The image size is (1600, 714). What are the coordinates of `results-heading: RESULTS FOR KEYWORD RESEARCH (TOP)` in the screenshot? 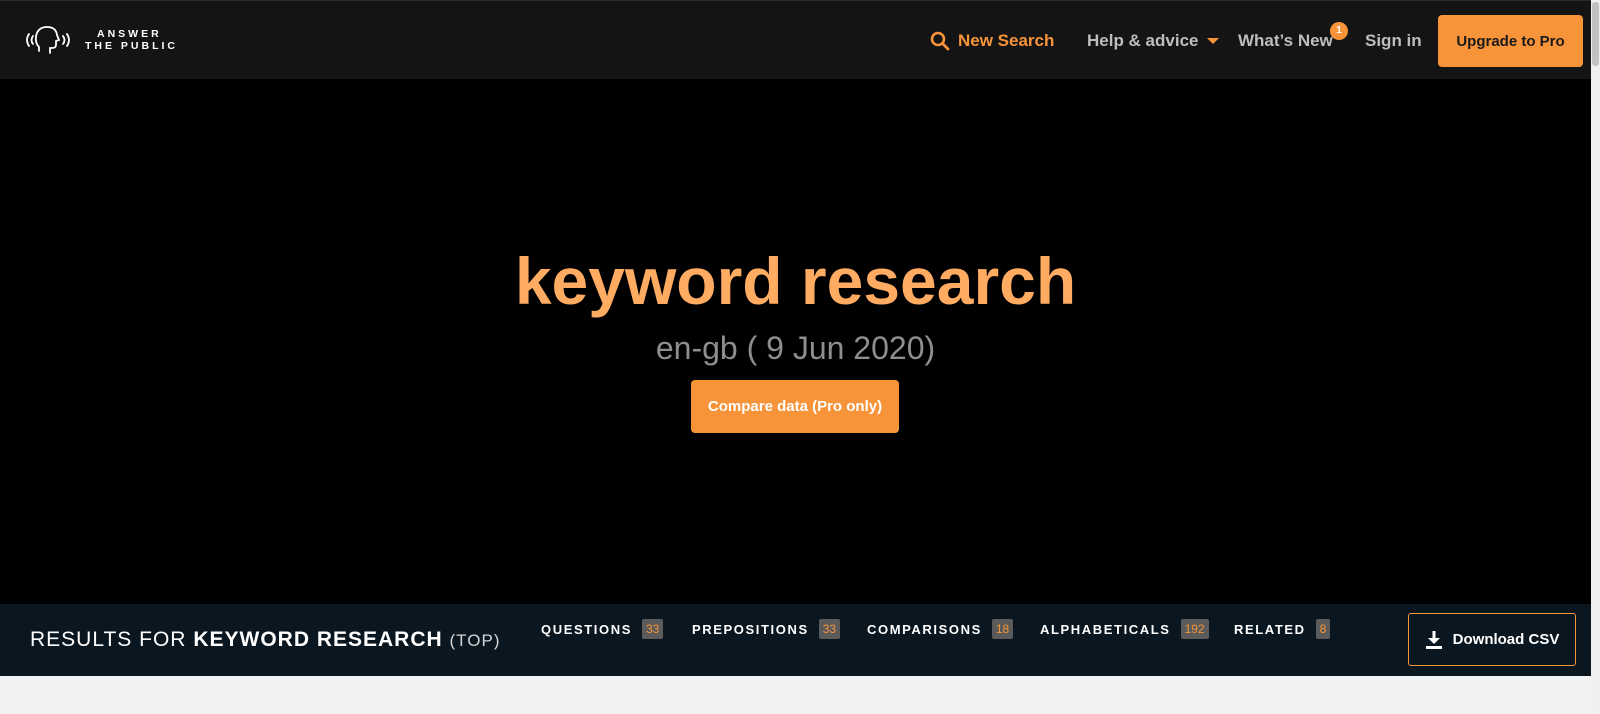 It's located at (265, 640).